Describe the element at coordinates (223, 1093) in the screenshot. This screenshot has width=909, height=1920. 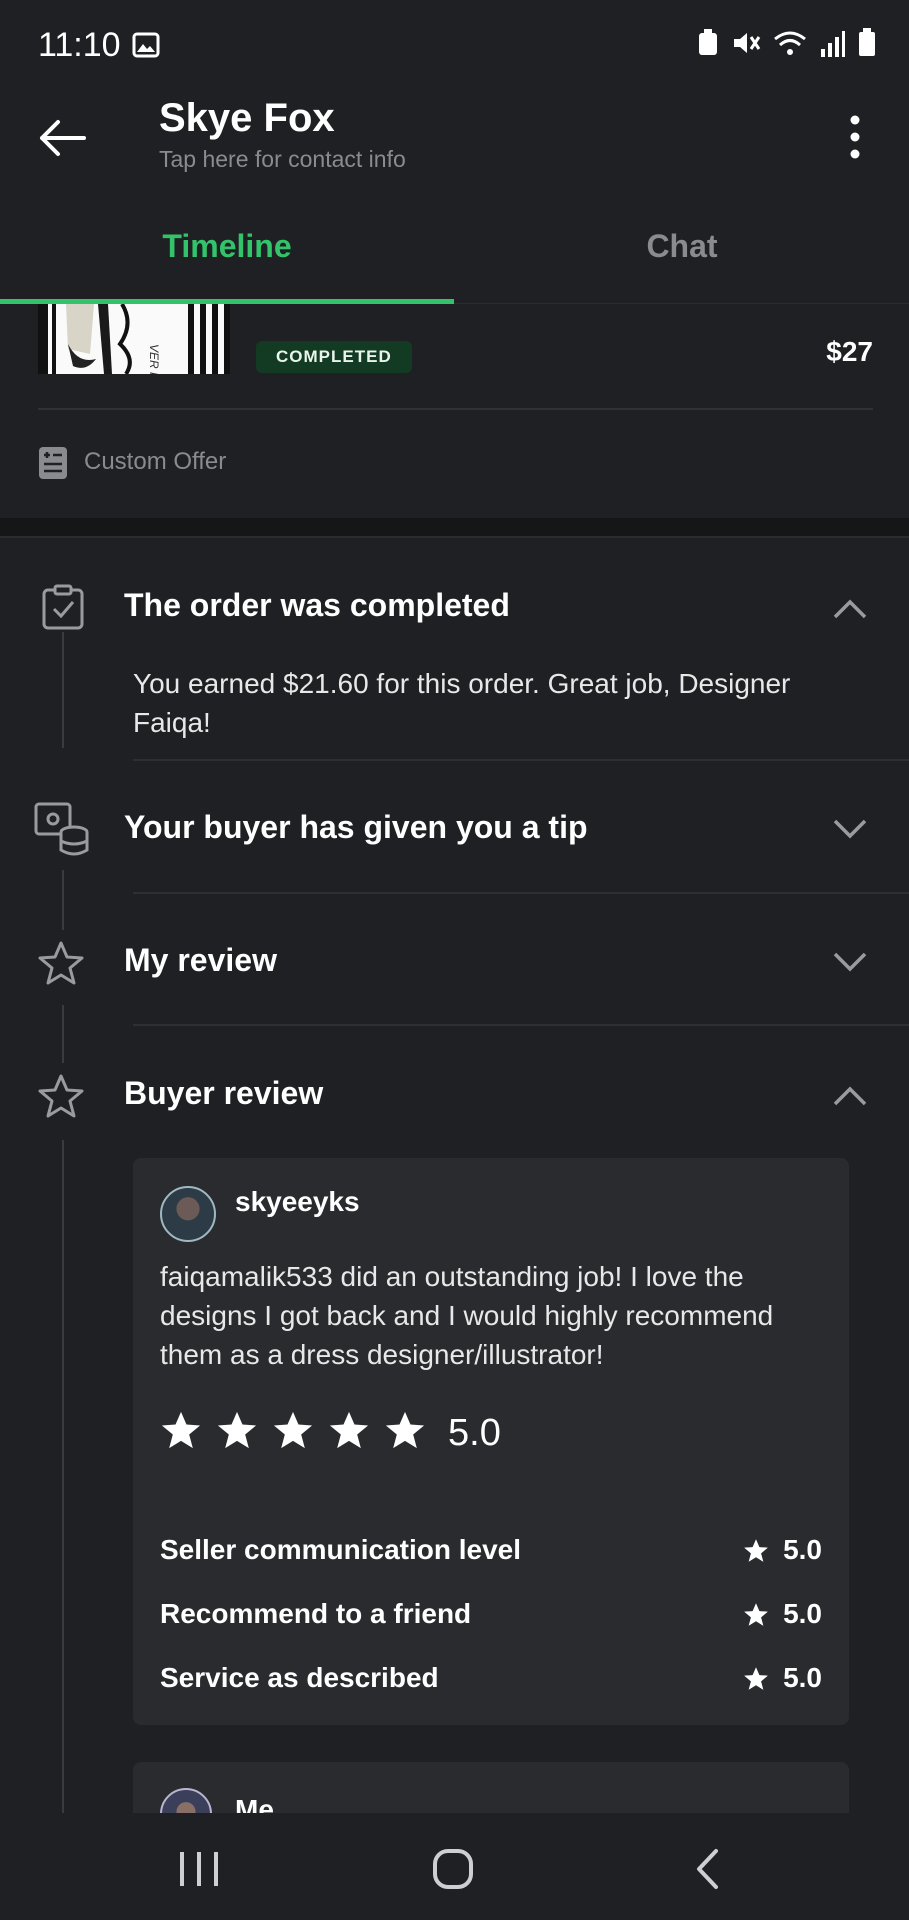
I see `timeline-item-title: Buyer review` at that location.